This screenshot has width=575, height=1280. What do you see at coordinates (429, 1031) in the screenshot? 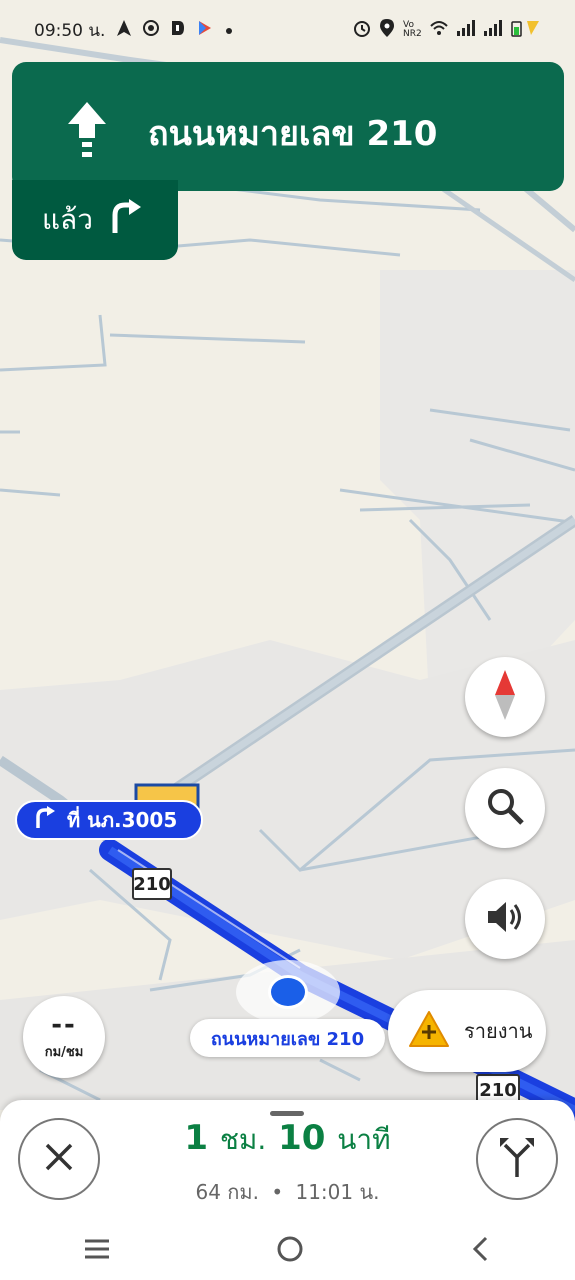
I see `warning-add-icon` at bounding box center [429, 1031].